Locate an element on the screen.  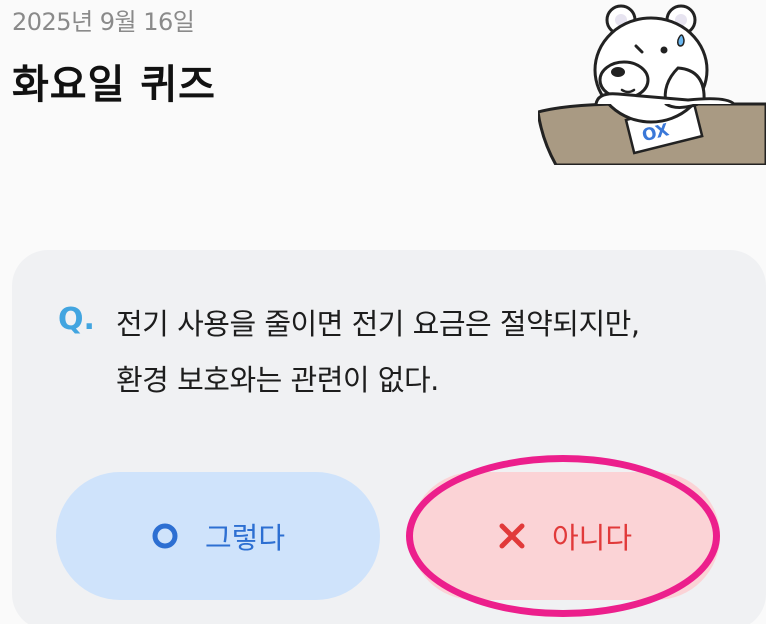
answer-o-label: 그렇다 is located at coordinates (245, 538).